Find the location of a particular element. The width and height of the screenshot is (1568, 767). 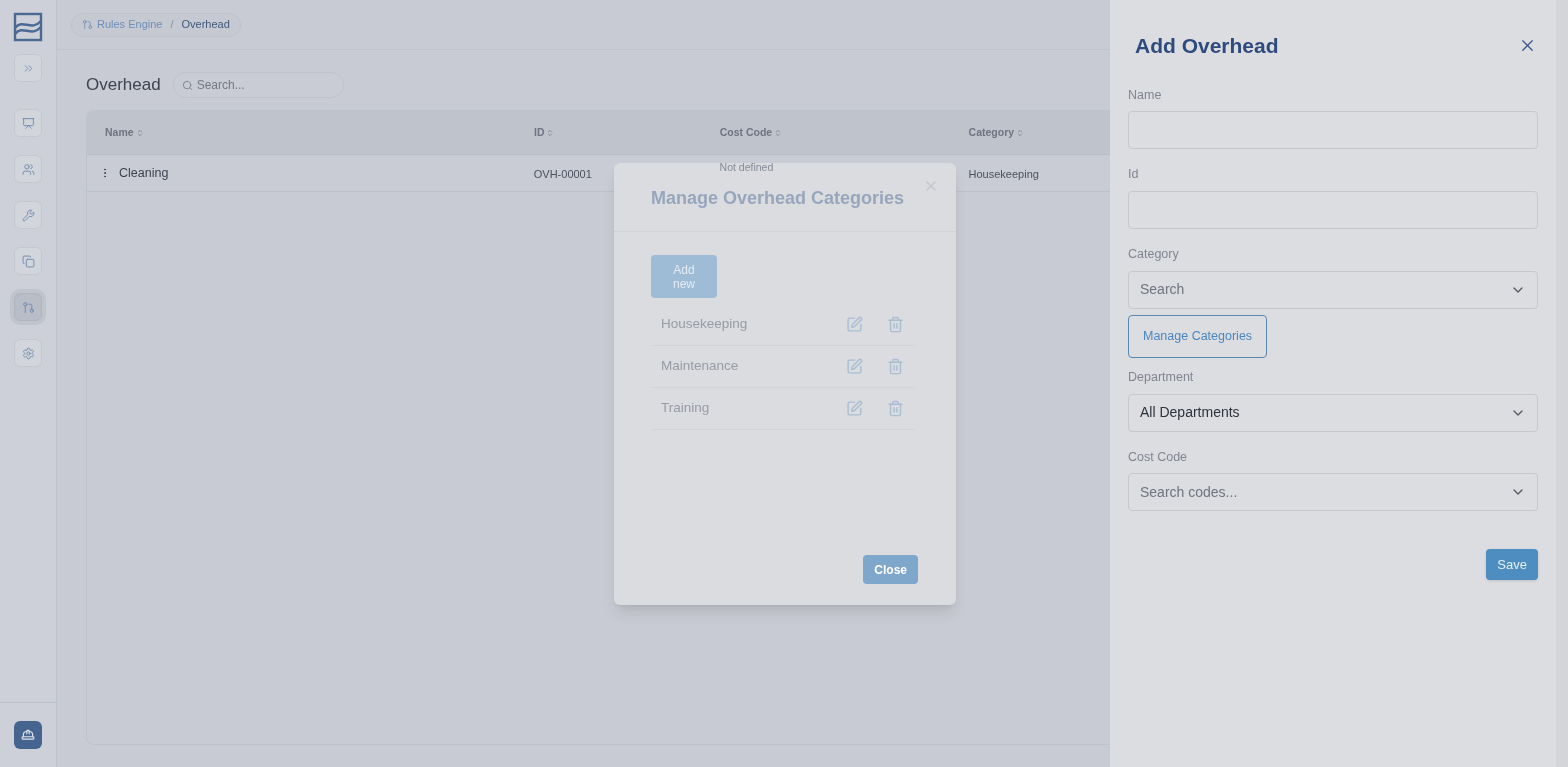

breadcrumb-current: Overhead is located at coordinates (205, 25).